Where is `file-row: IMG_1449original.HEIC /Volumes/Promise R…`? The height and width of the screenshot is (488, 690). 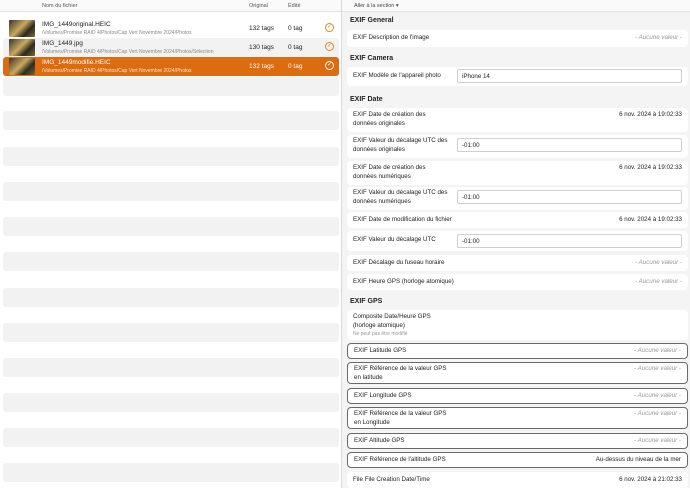 file-row: IMG_1449original.HEIC /Volumes/Promise R… is located at coordinates (171, 28).